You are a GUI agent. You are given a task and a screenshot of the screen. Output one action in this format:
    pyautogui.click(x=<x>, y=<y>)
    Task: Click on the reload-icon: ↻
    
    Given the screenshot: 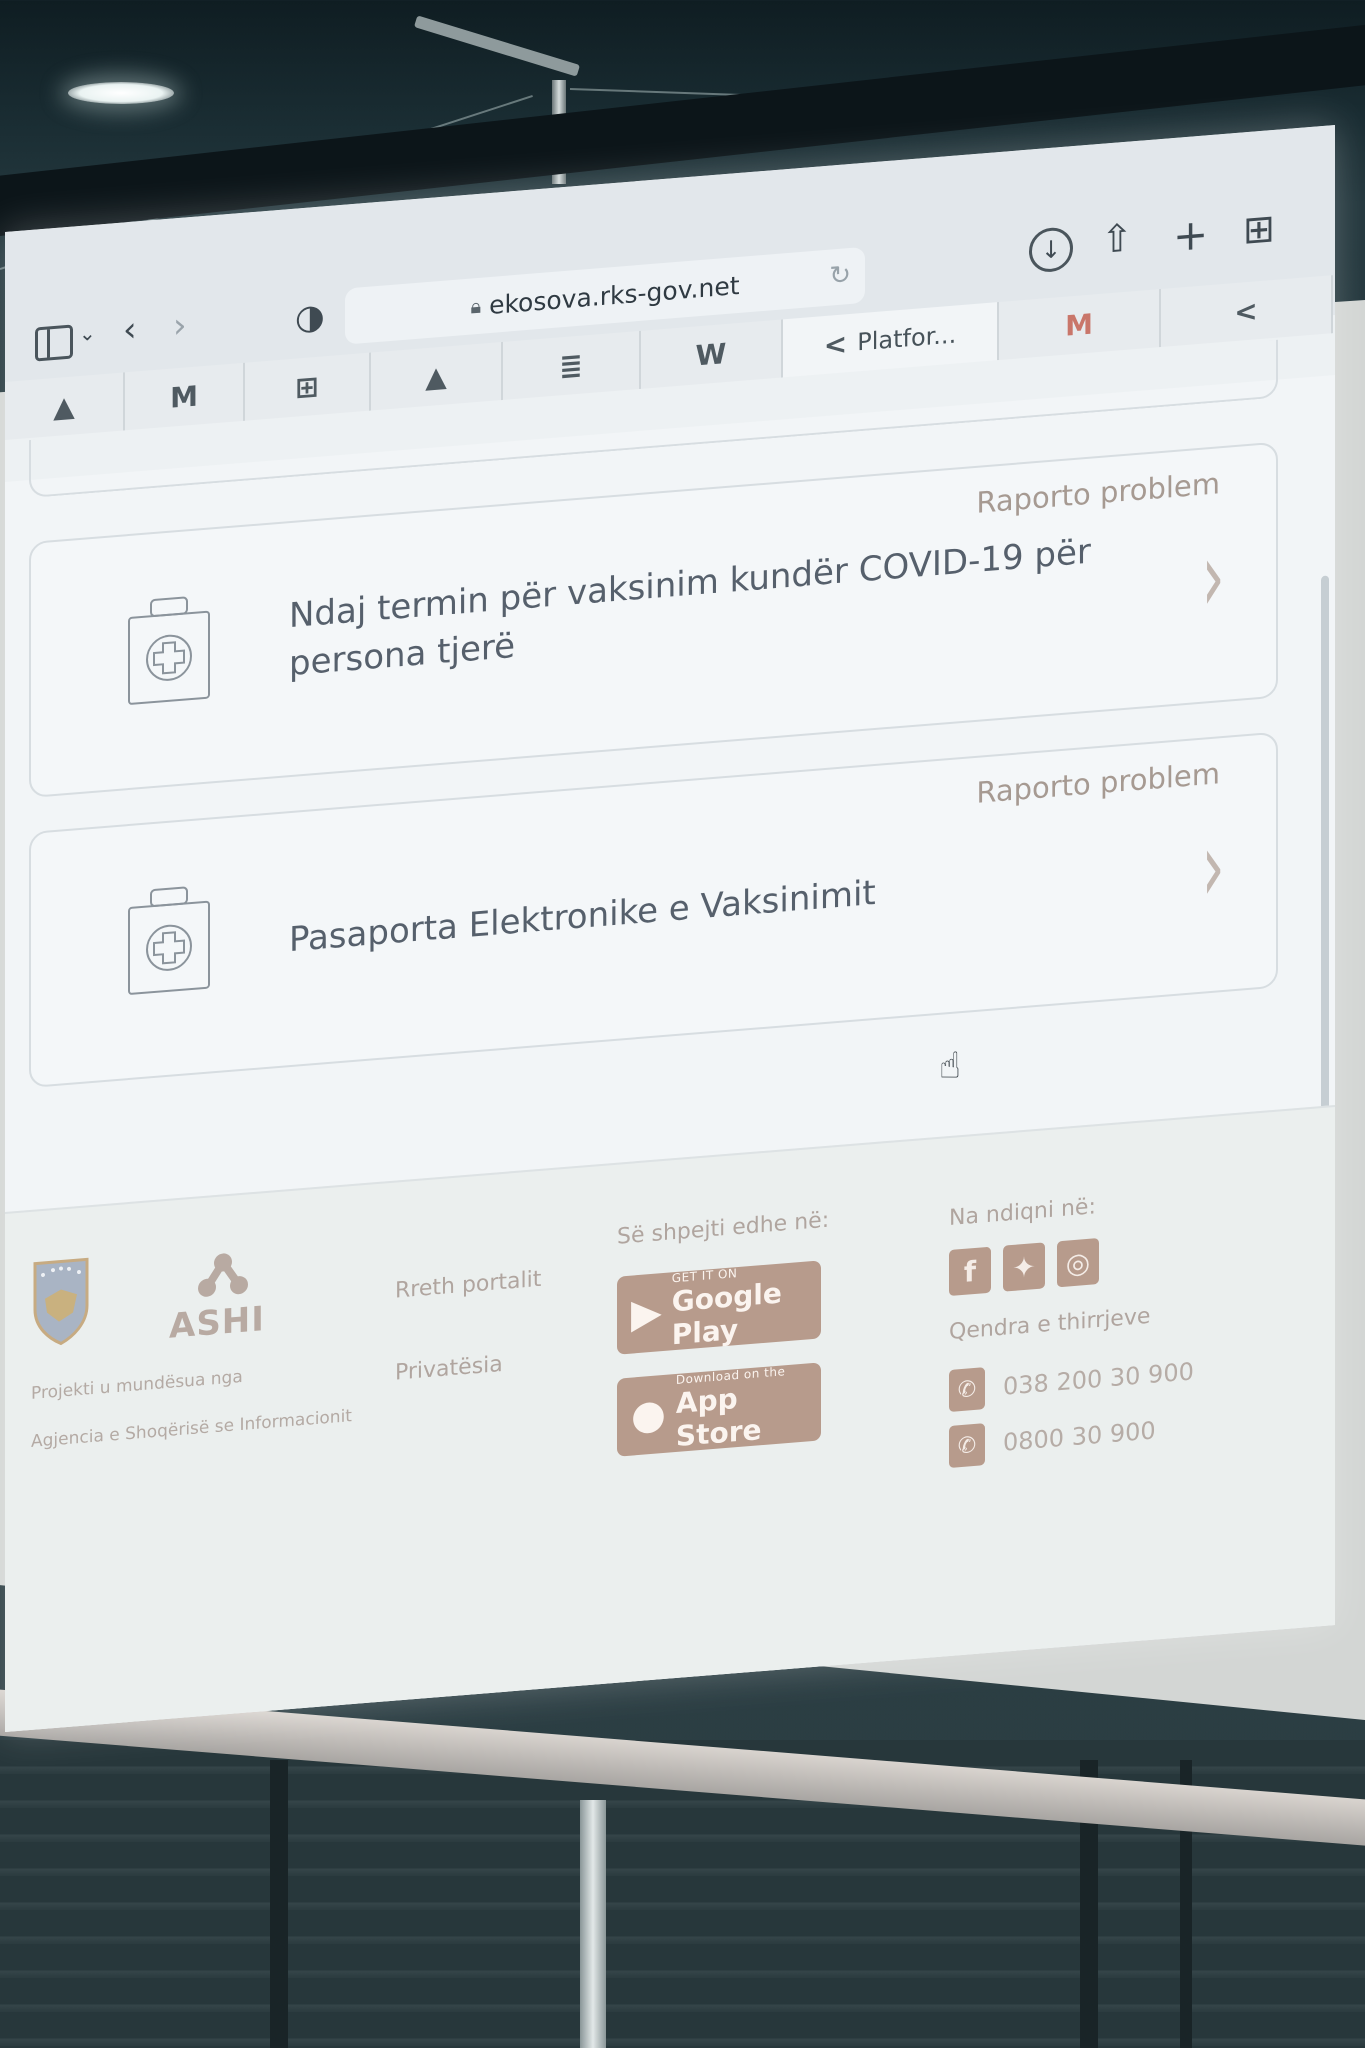 What is the action you would take?
    pyautogui.click(x=840, y=276)
    